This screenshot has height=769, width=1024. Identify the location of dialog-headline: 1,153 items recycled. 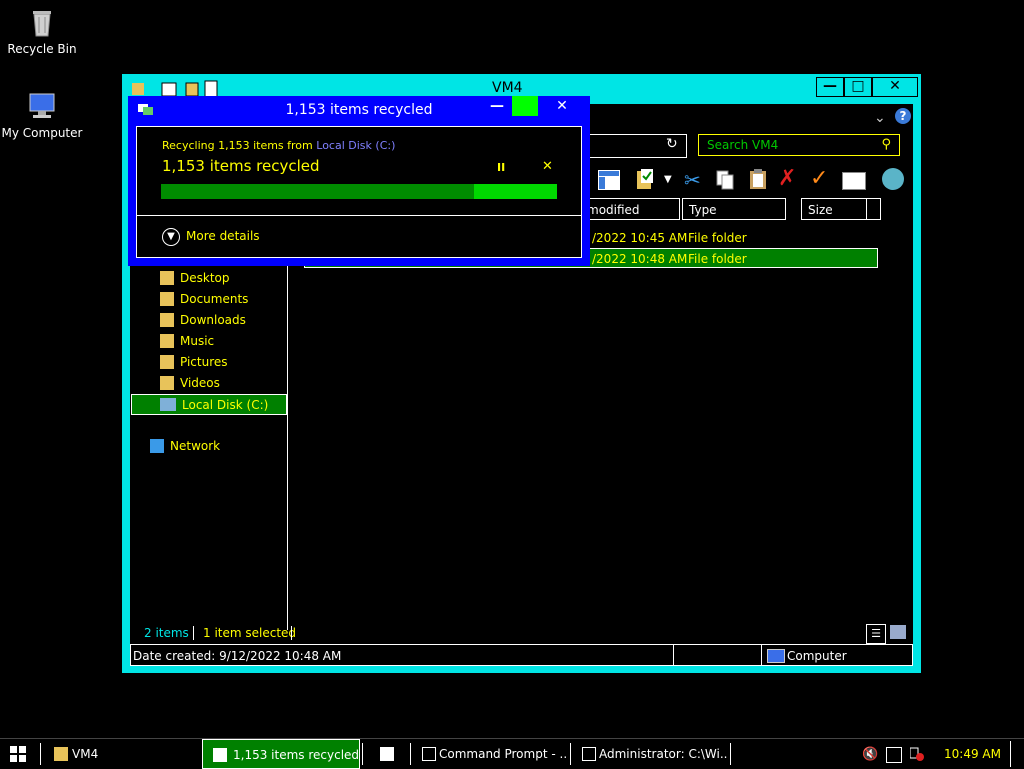
(241, 166).